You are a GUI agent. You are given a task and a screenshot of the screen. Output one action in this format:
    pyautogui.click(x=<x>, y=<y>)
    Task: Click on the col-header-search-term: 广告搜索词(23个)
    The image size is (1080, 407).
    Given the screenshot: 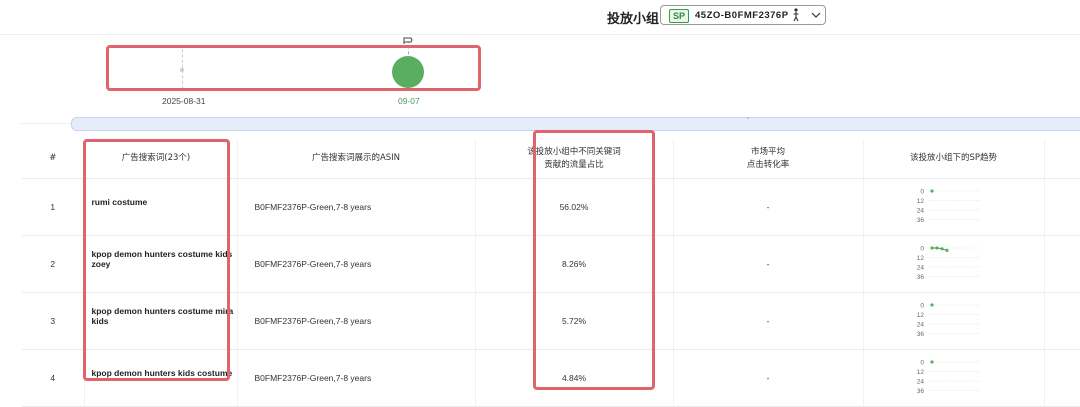 What is the action you would take?
    pyautogui.click(x=161, y=159)
    